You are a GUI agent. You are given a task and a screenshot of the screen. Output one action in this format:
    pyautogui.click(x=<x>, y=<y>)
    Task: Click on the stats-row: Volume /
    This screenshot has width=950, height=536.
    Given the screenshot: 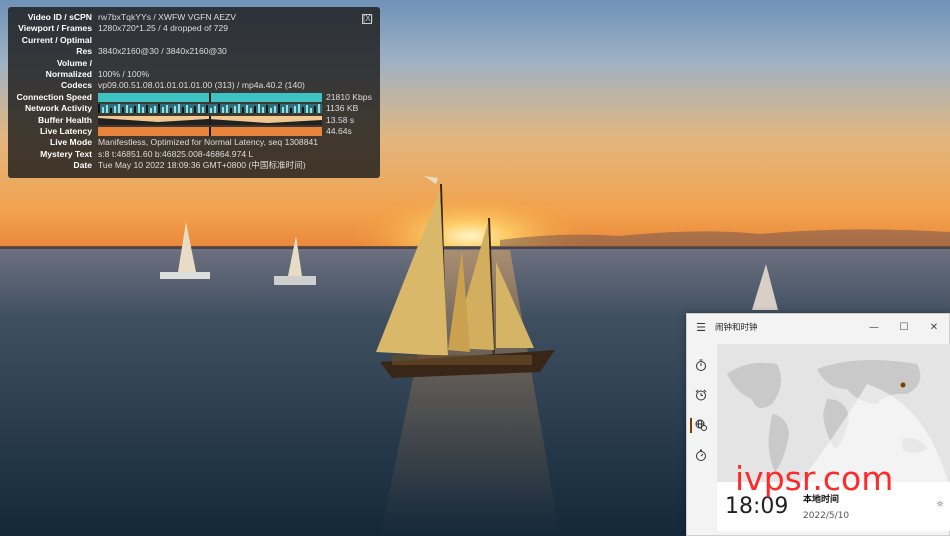 What is the action you would take?
    pyautogui.click(x=194, y=63)
    